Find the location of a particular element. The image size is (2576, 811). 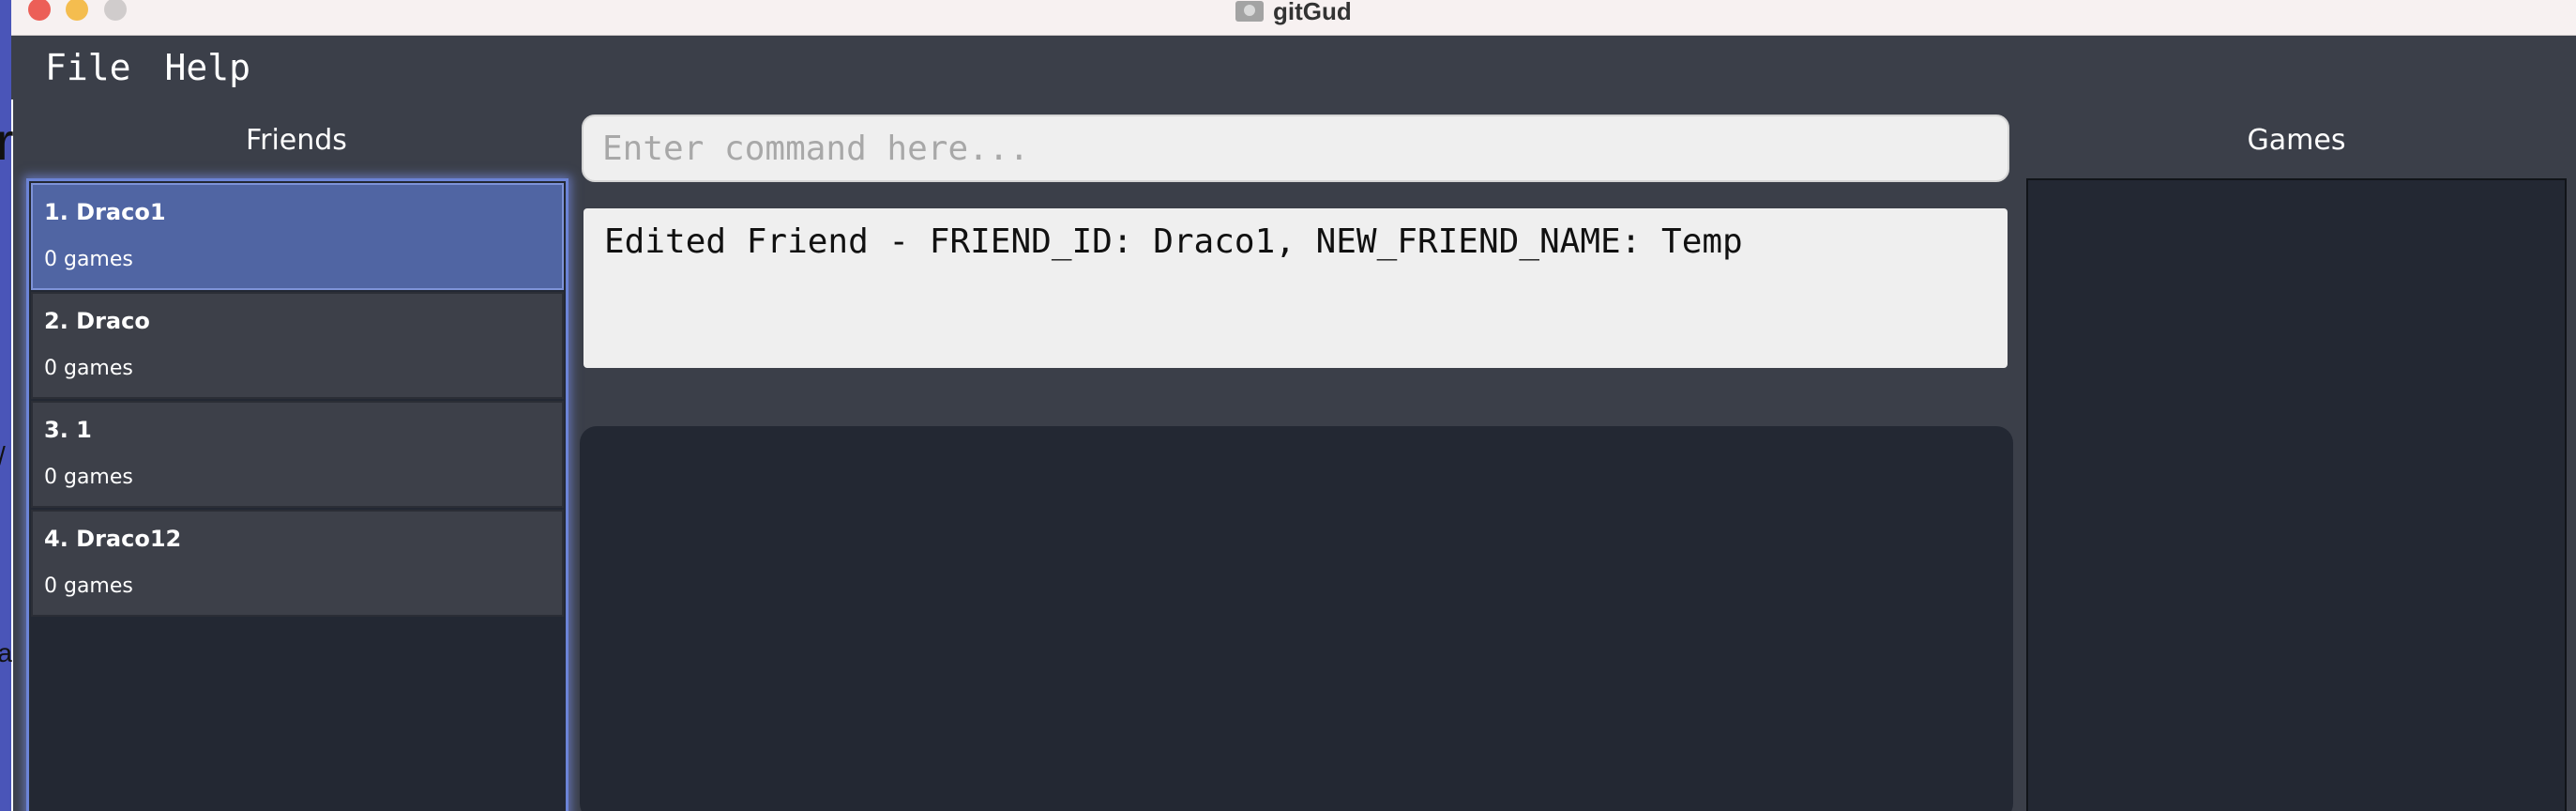

friend-card: 2. Draco 0 games is located at coordinates (297, 345).